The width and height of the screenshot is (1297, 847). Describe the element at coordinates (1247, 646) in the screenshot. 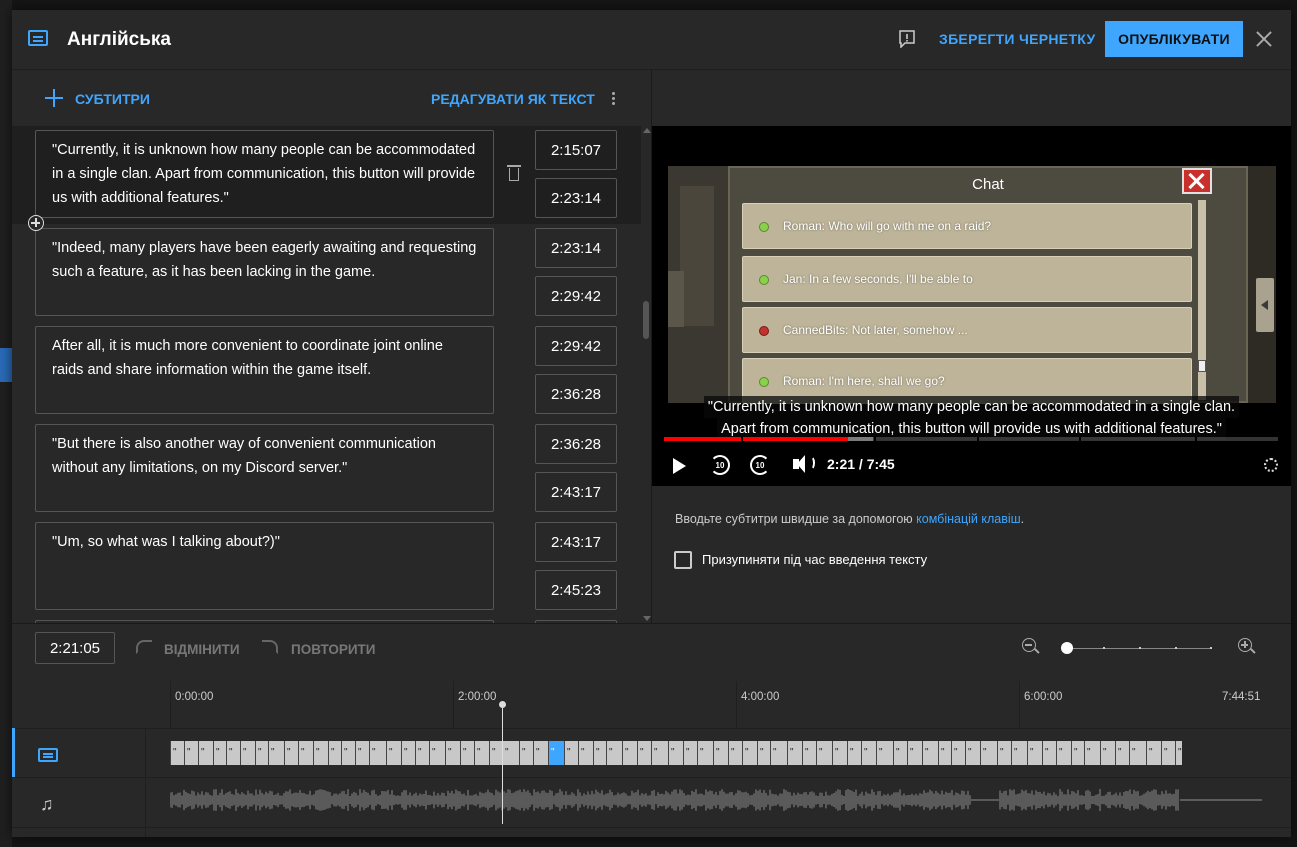

I see `zoom-in-icon` at that location.